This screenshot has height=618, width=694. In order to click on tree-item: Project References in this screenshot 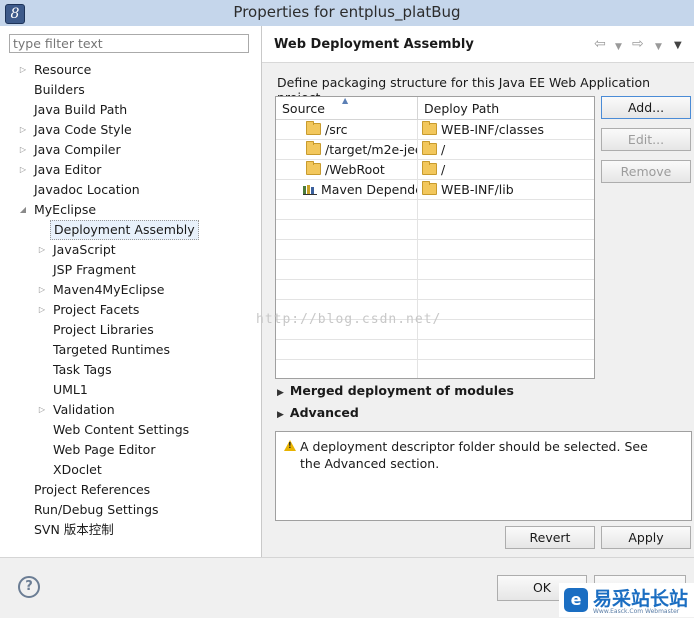, I will do `click(130, 490)`.